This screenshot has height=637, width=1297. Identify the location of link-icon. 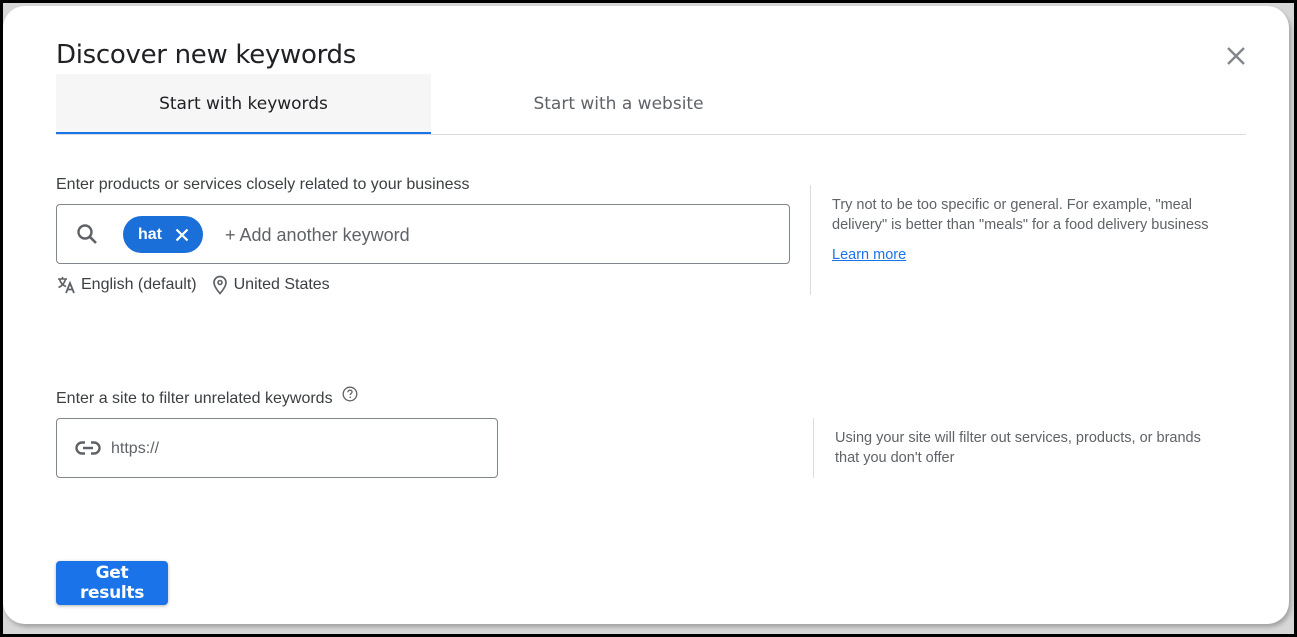
(88, 448).